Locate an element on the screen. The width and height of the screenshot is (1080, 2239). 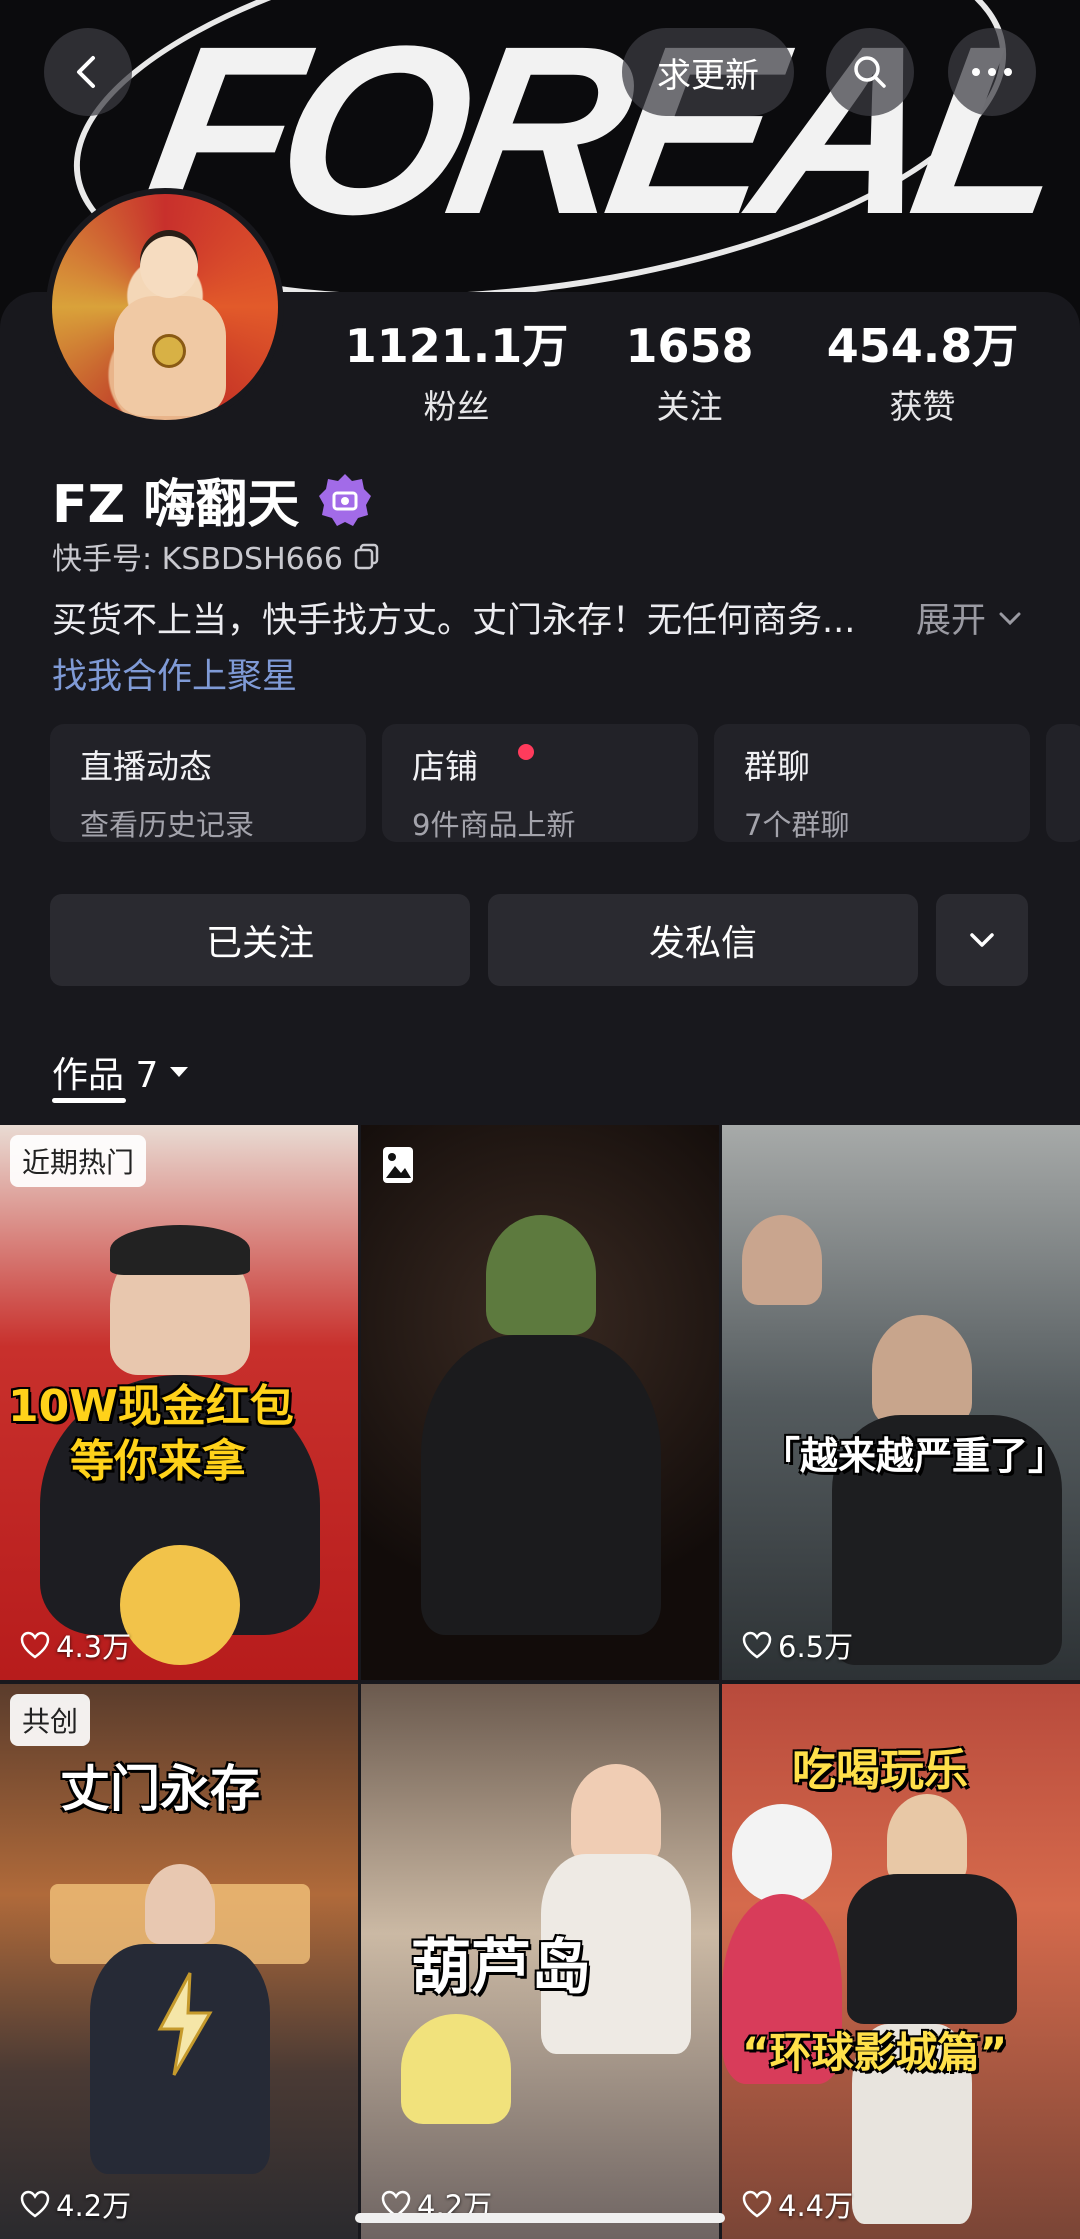
like-count-text: 4.4万 is located at coordinates (816, 2206).